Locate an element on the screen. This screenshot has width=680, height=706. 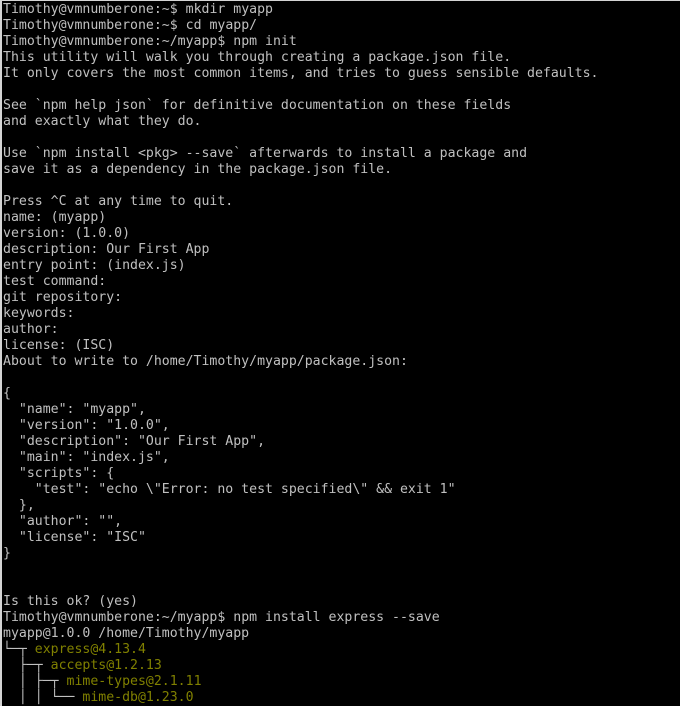
output-line: { is located at coordinates (7, 393).